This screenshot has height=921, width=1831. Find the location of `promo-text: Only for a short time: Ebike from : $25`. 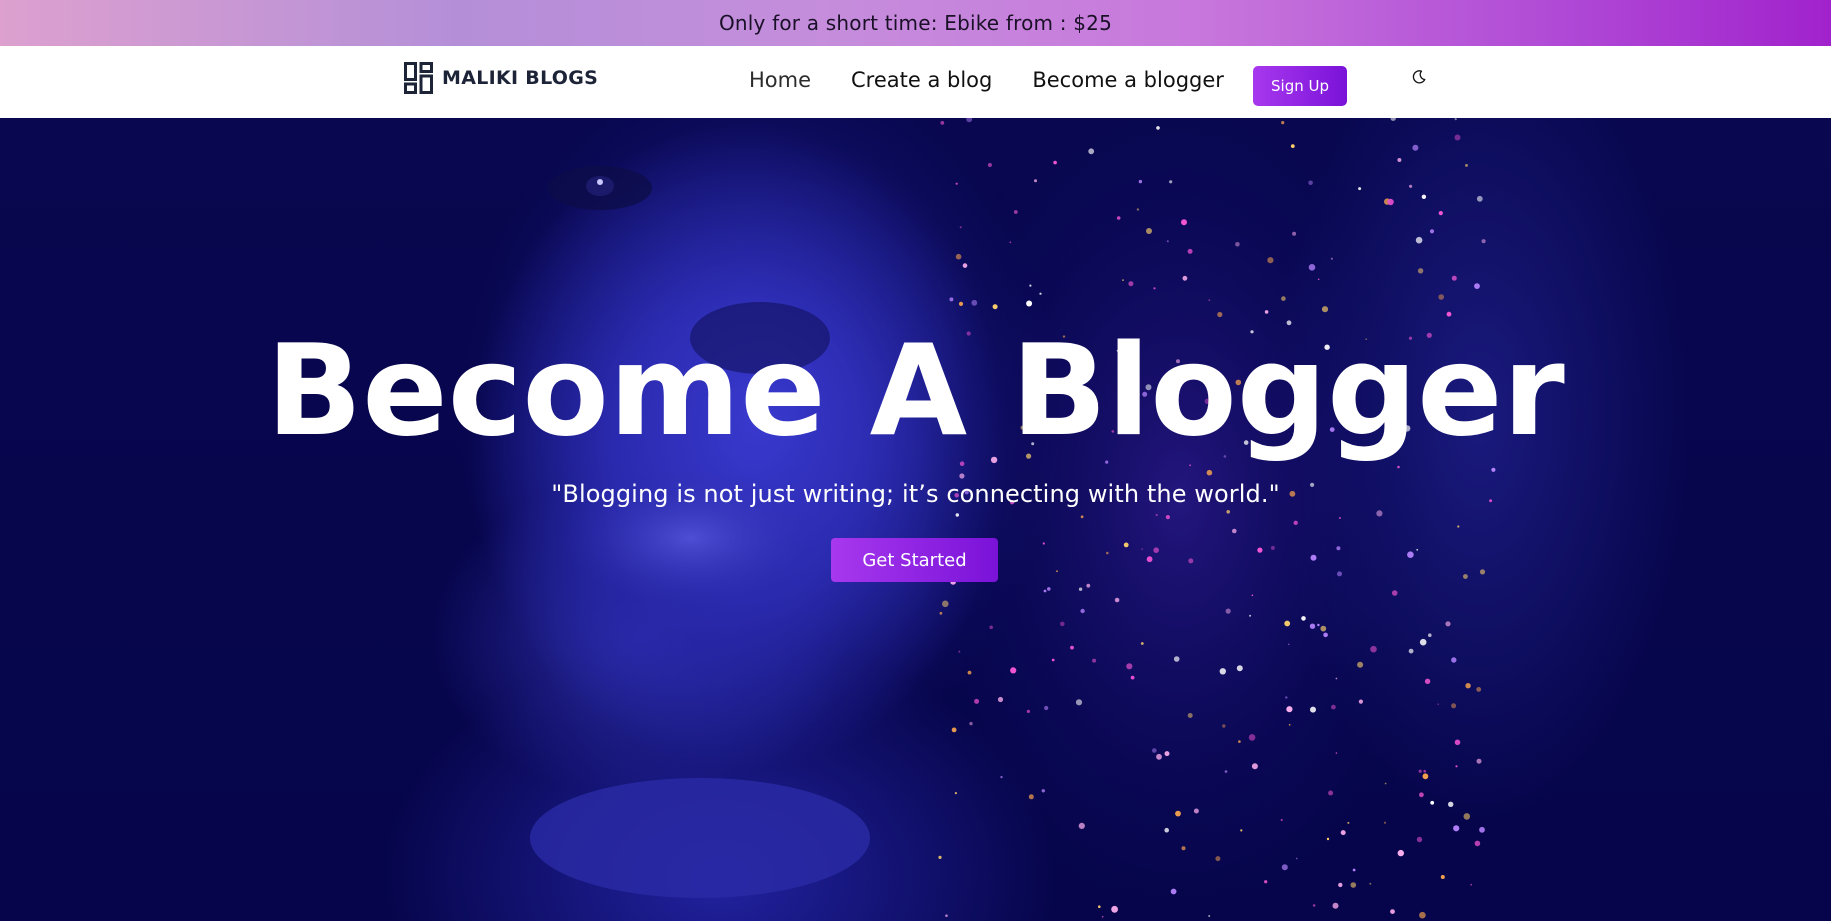

promo-text: Only for a short time: Ebike from : $25 is located at coordinates (915, 23).